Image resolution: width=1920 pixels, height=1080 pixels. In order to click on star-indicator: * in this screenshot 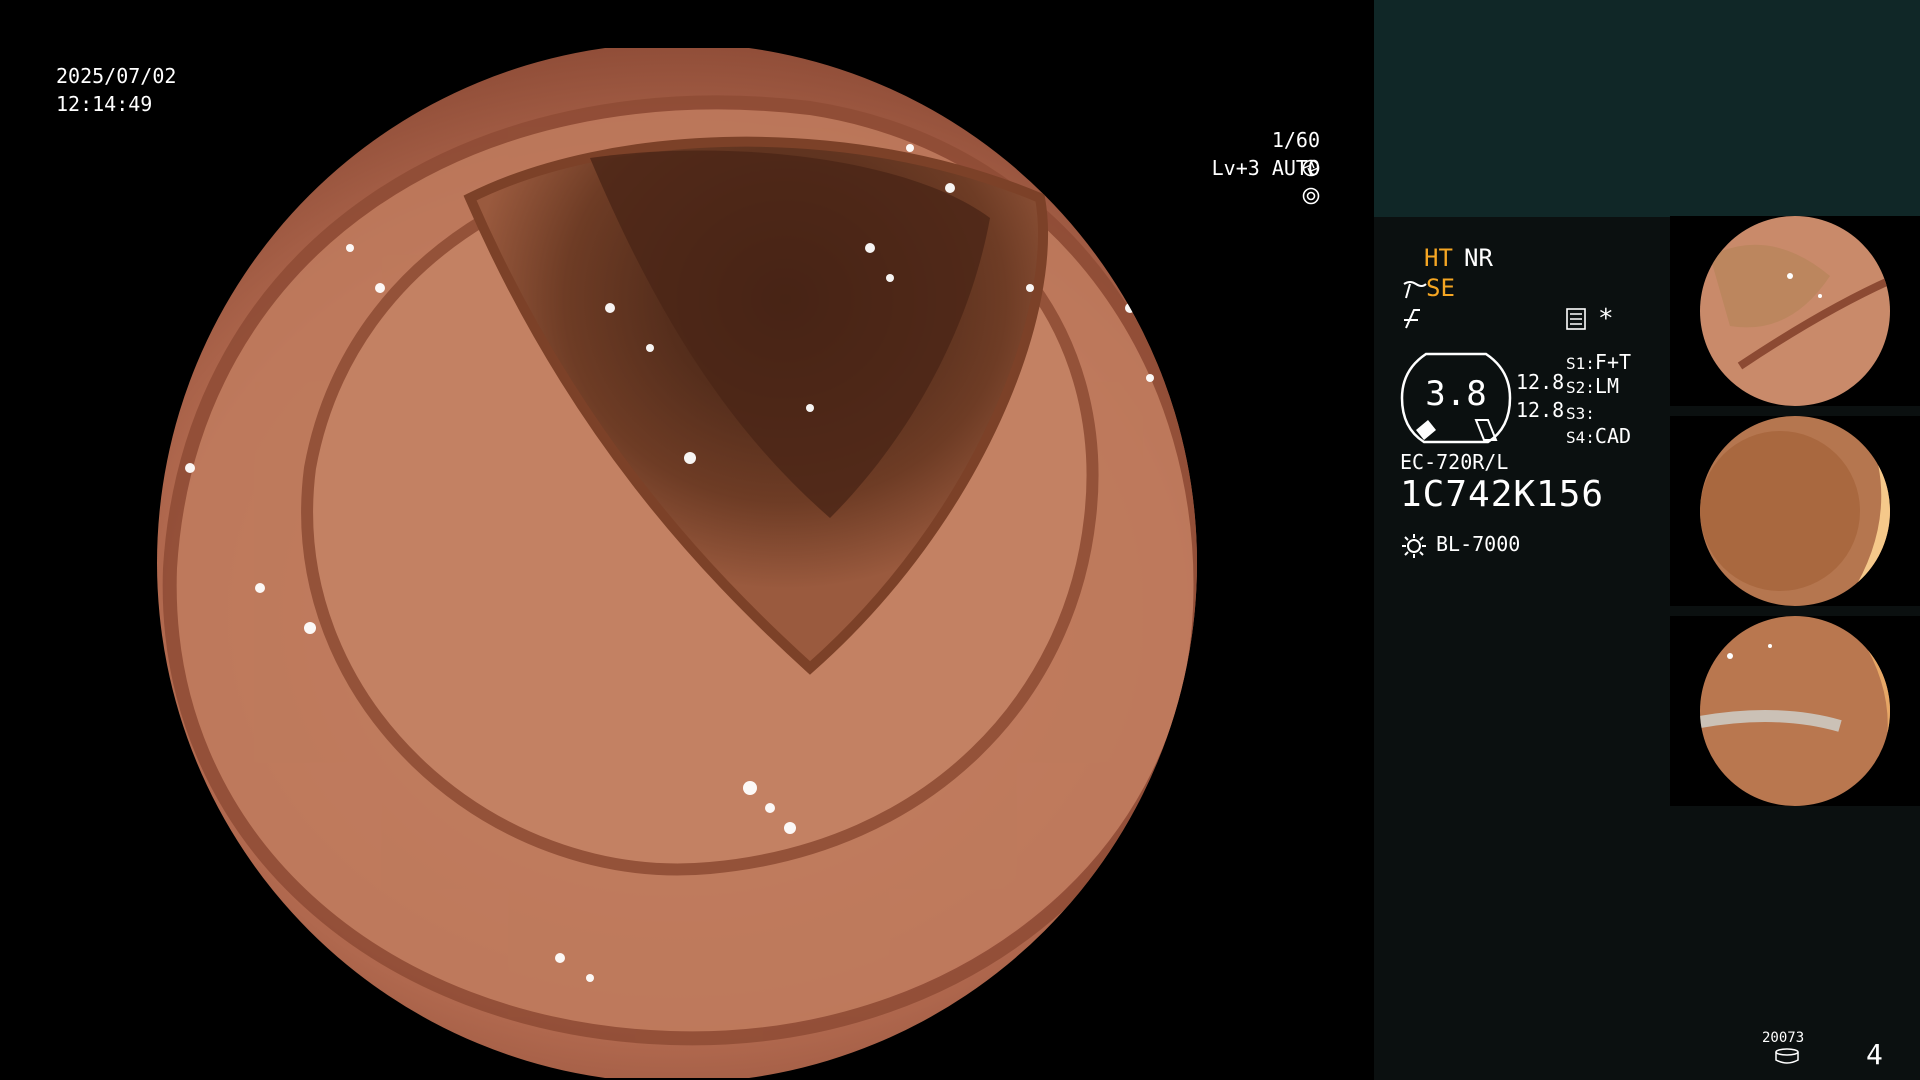, I will do `click(1606, 319)`.